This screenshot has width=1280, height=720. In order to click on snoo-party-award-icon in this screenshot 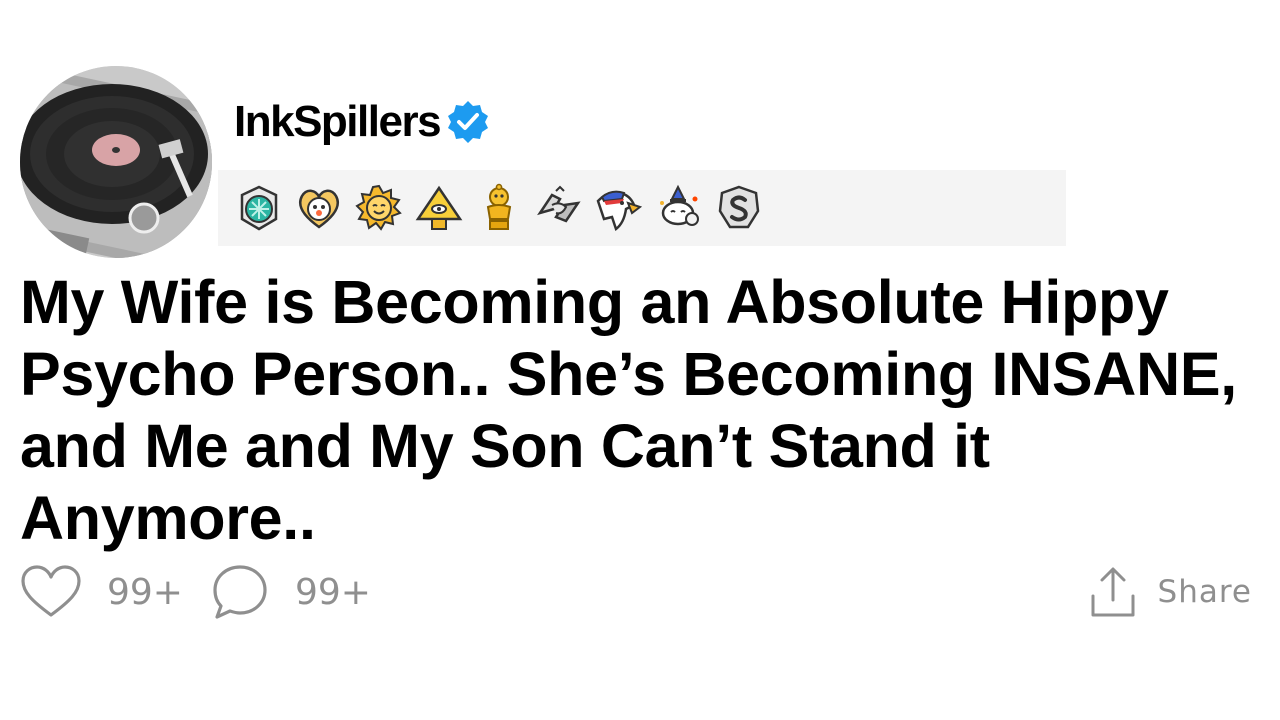, I will do `click(679, 208)`.